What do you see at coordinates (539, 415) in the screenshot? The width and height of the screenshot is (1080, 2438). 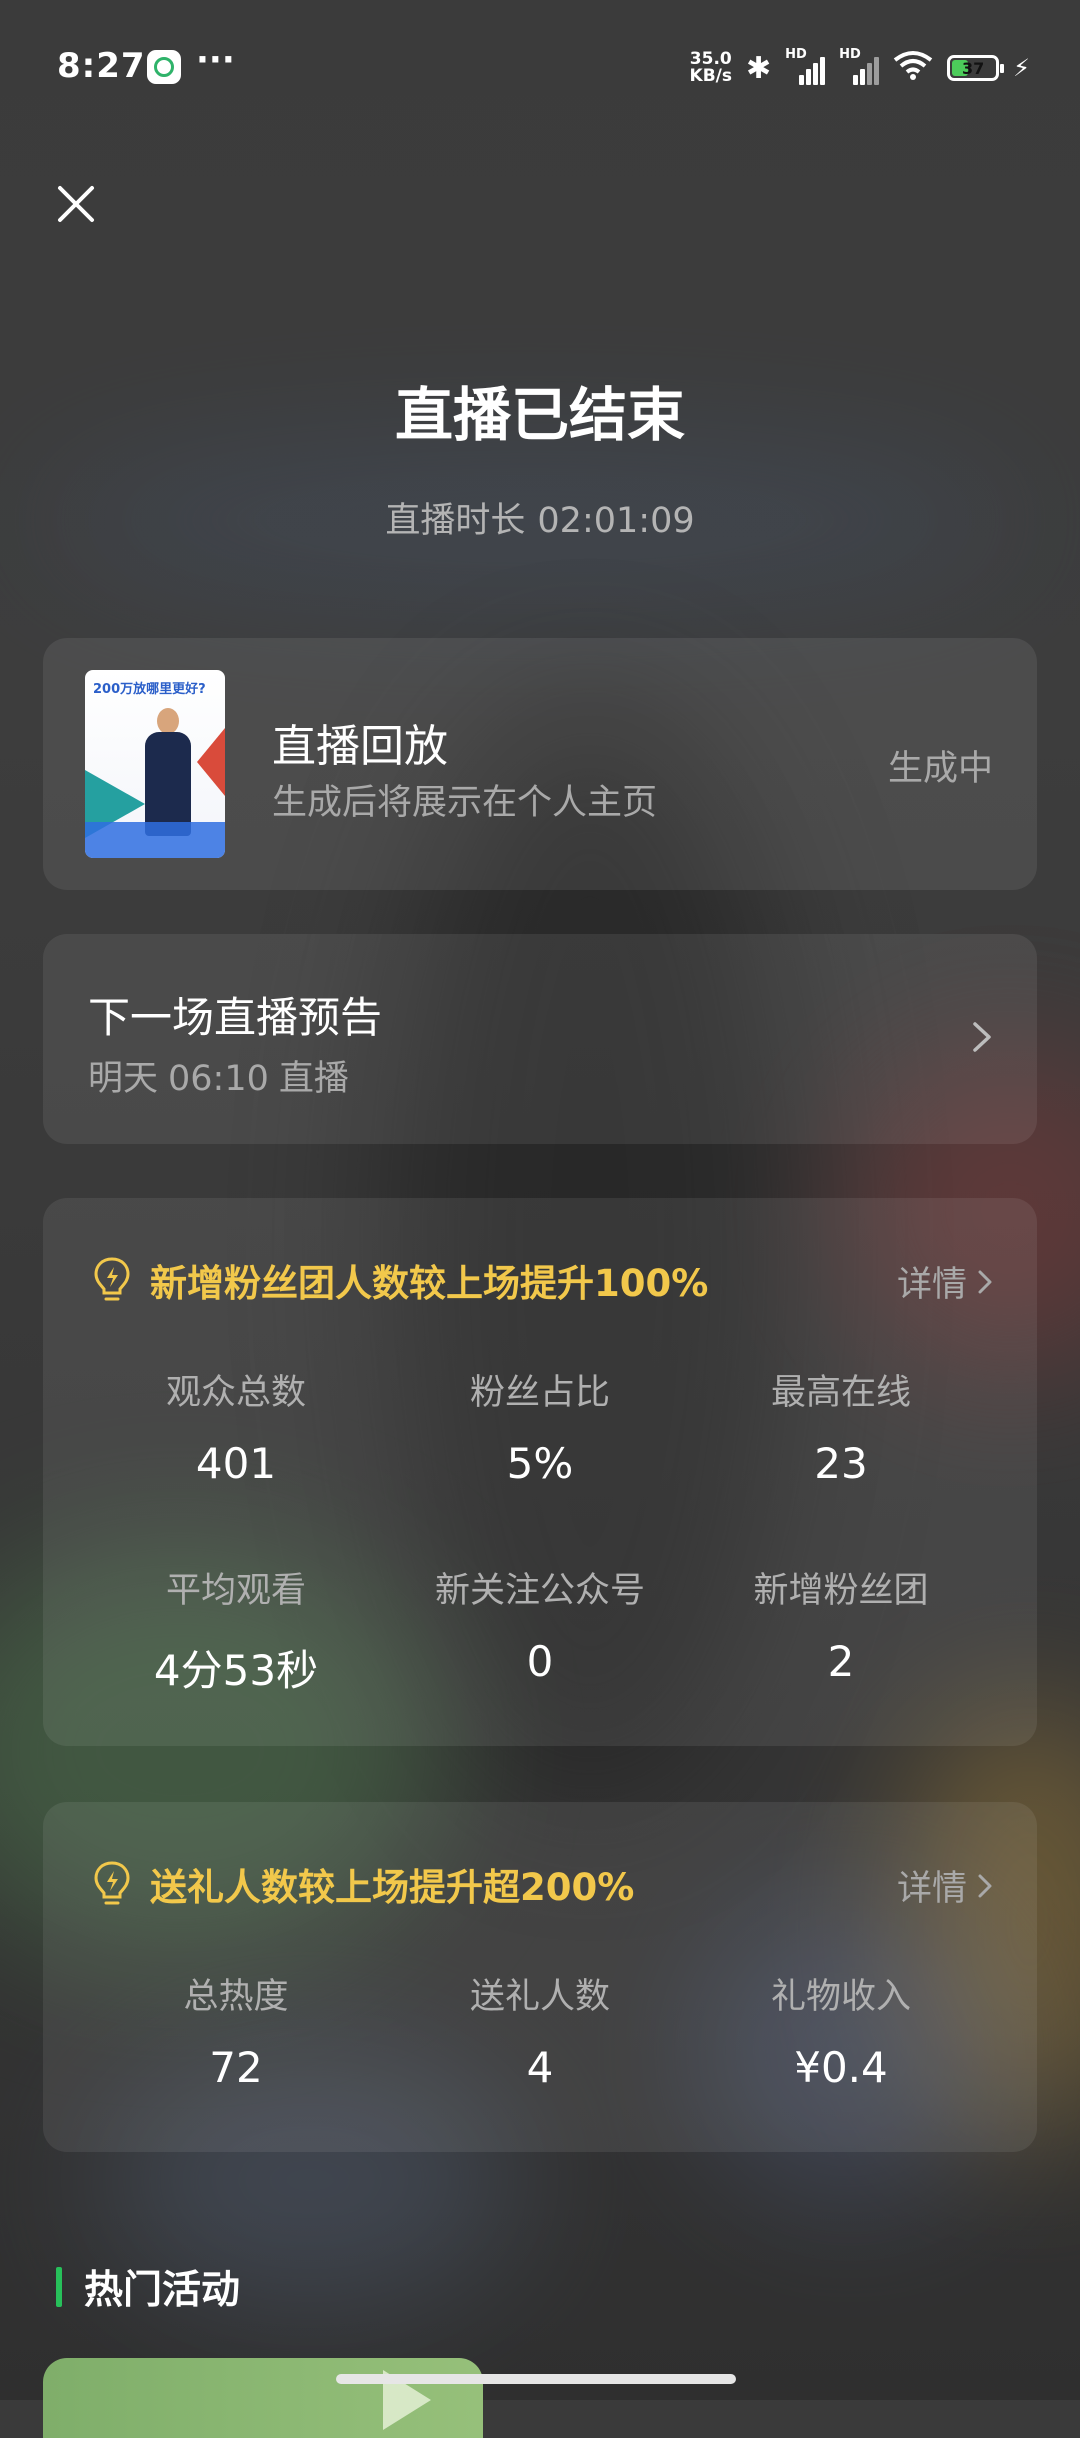 I see `page-title: 直播已结束` at bounding box center [539, 415].